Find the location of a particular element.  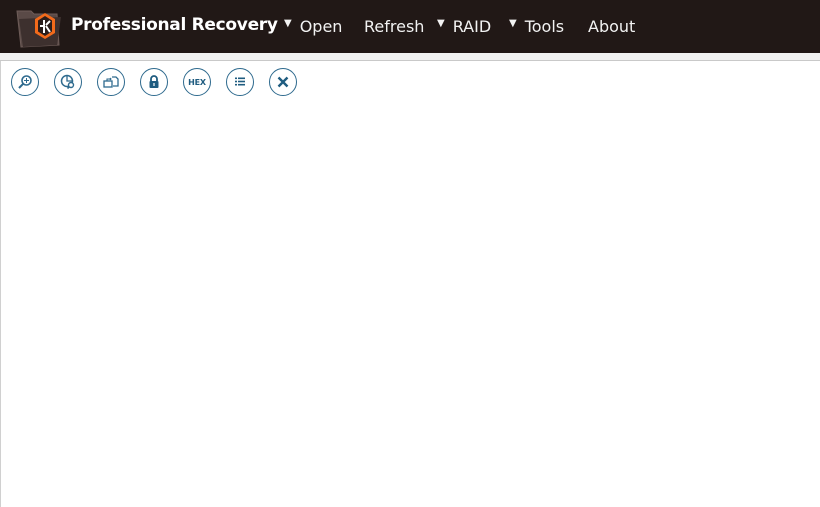

menu-tools: ▼ Tools is located at coordinates (536, 26).